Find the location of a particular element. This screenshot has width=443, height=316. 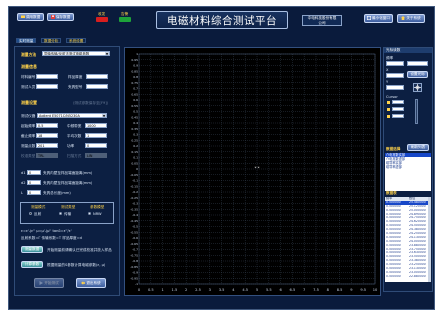

mode-radio-reflect is located at coordinates (30, 213).